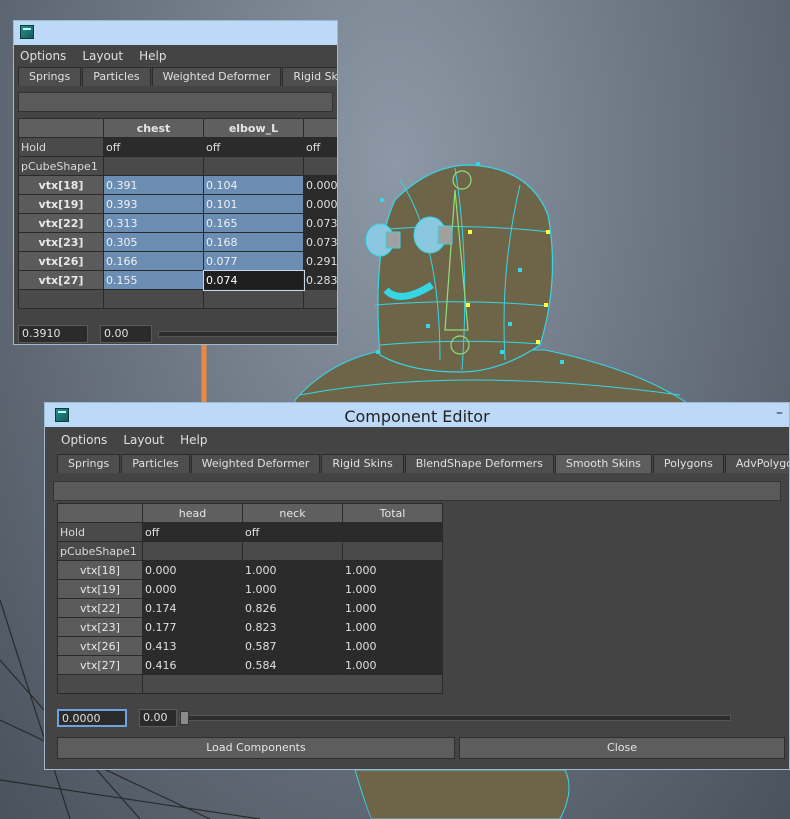 The height and width of the screenshot is (819, 790). I want to click on weight-cell: 0.416, so click(192, 665).